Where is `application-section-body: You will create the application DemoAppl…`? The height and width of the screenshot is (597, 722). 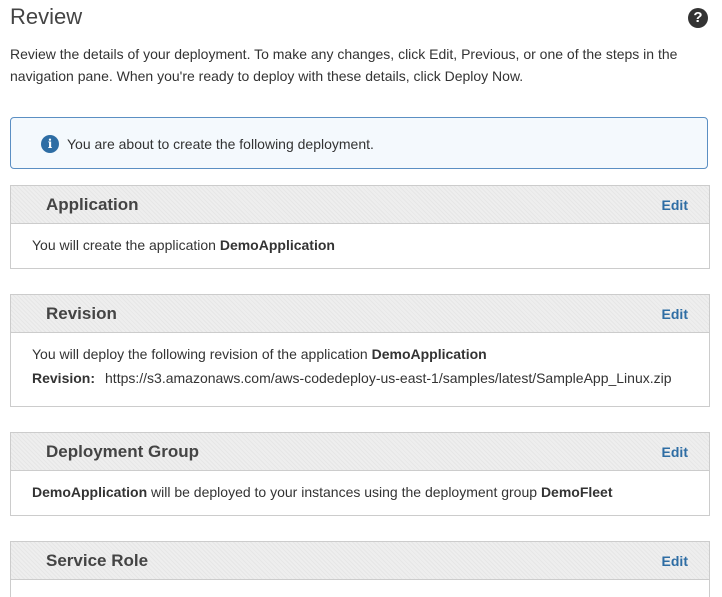 application-section-body: You will create the application DemoAppl… is located at coordinates (360, 242).